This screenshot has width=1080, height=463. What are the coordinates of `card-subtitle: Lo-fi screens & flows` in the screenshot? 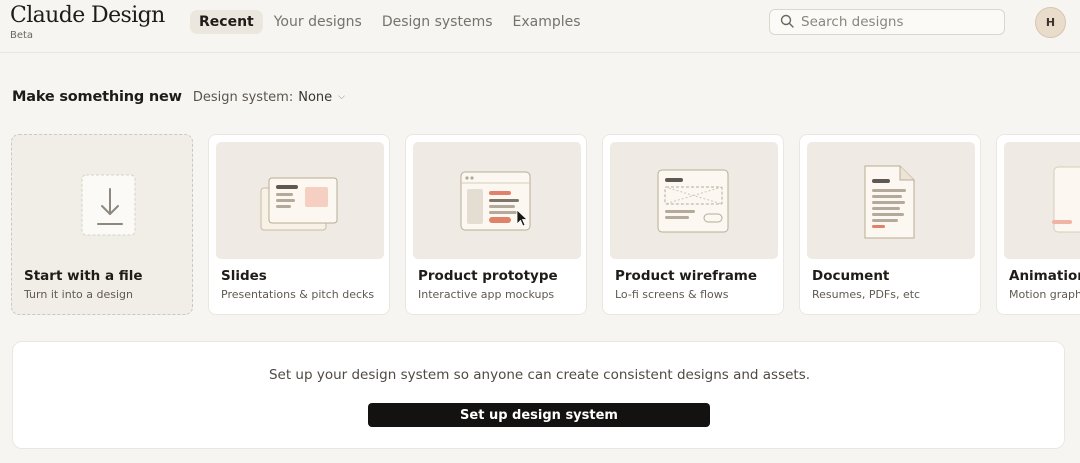 It's located at (672, 294).